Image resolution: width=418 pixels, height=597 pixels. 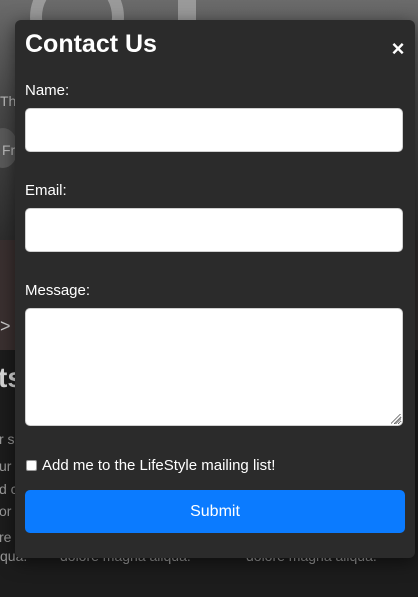 What do you see at coordinates (7, 439) in the screenshot?
I see `bg-text-1: r s` at bounding box center [7, 439].